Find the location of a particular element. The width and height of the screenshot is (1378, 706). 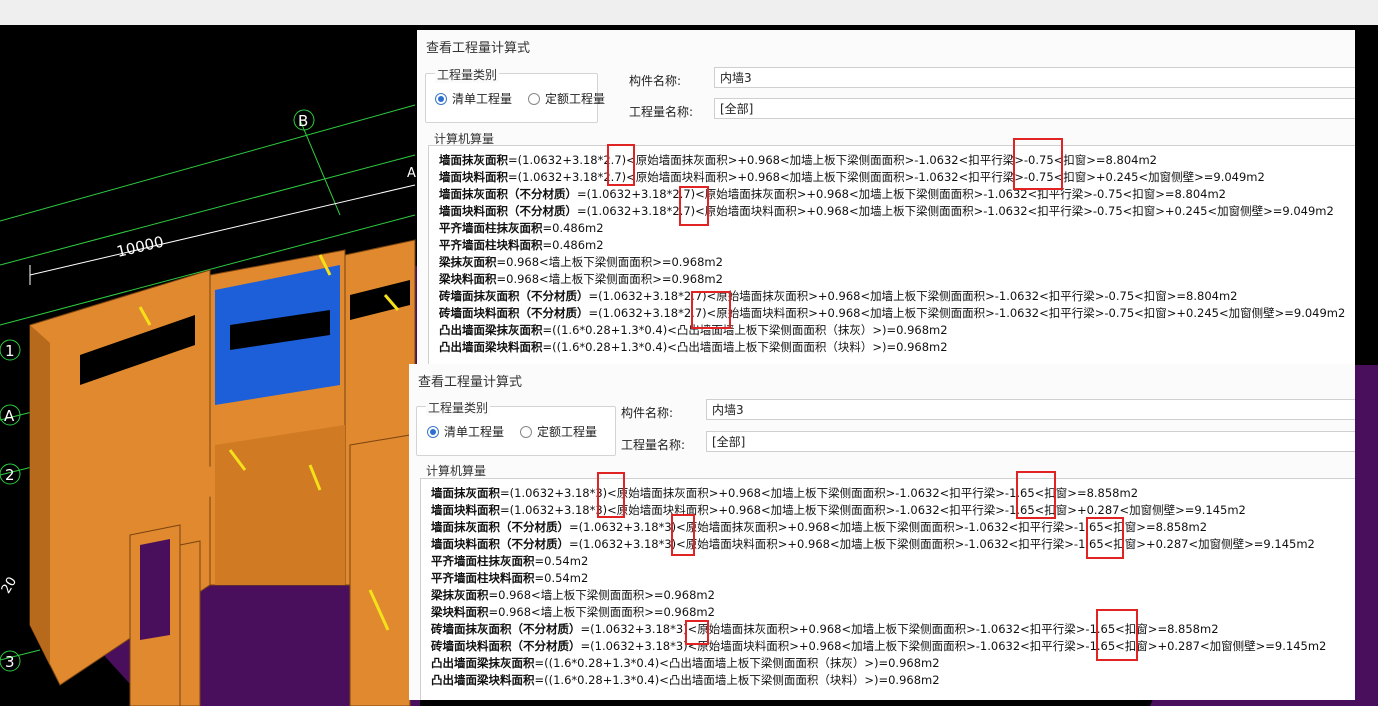

grid-label-2: 2 is located at coordinates (10, 475).